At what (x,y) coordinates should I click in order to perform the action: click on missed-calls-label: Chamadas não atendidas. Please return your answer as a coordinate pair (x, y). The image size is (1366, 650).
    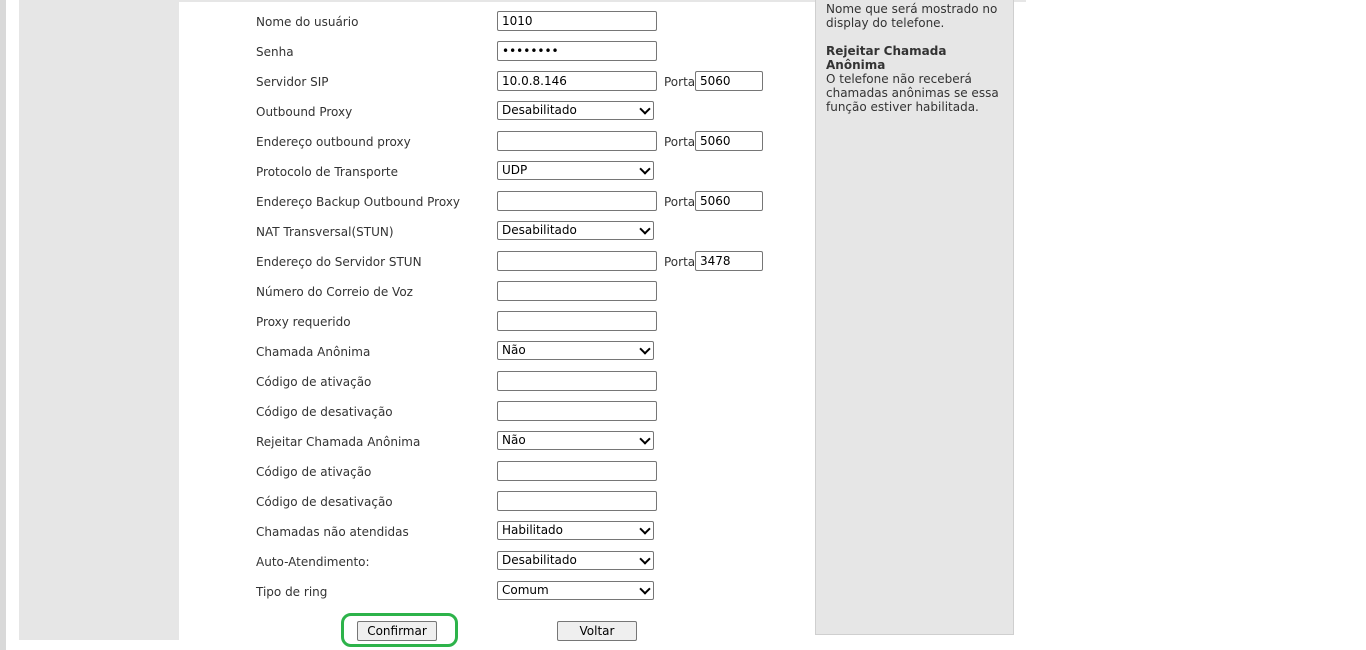
    Looking at the image, I should click on (332, 532).